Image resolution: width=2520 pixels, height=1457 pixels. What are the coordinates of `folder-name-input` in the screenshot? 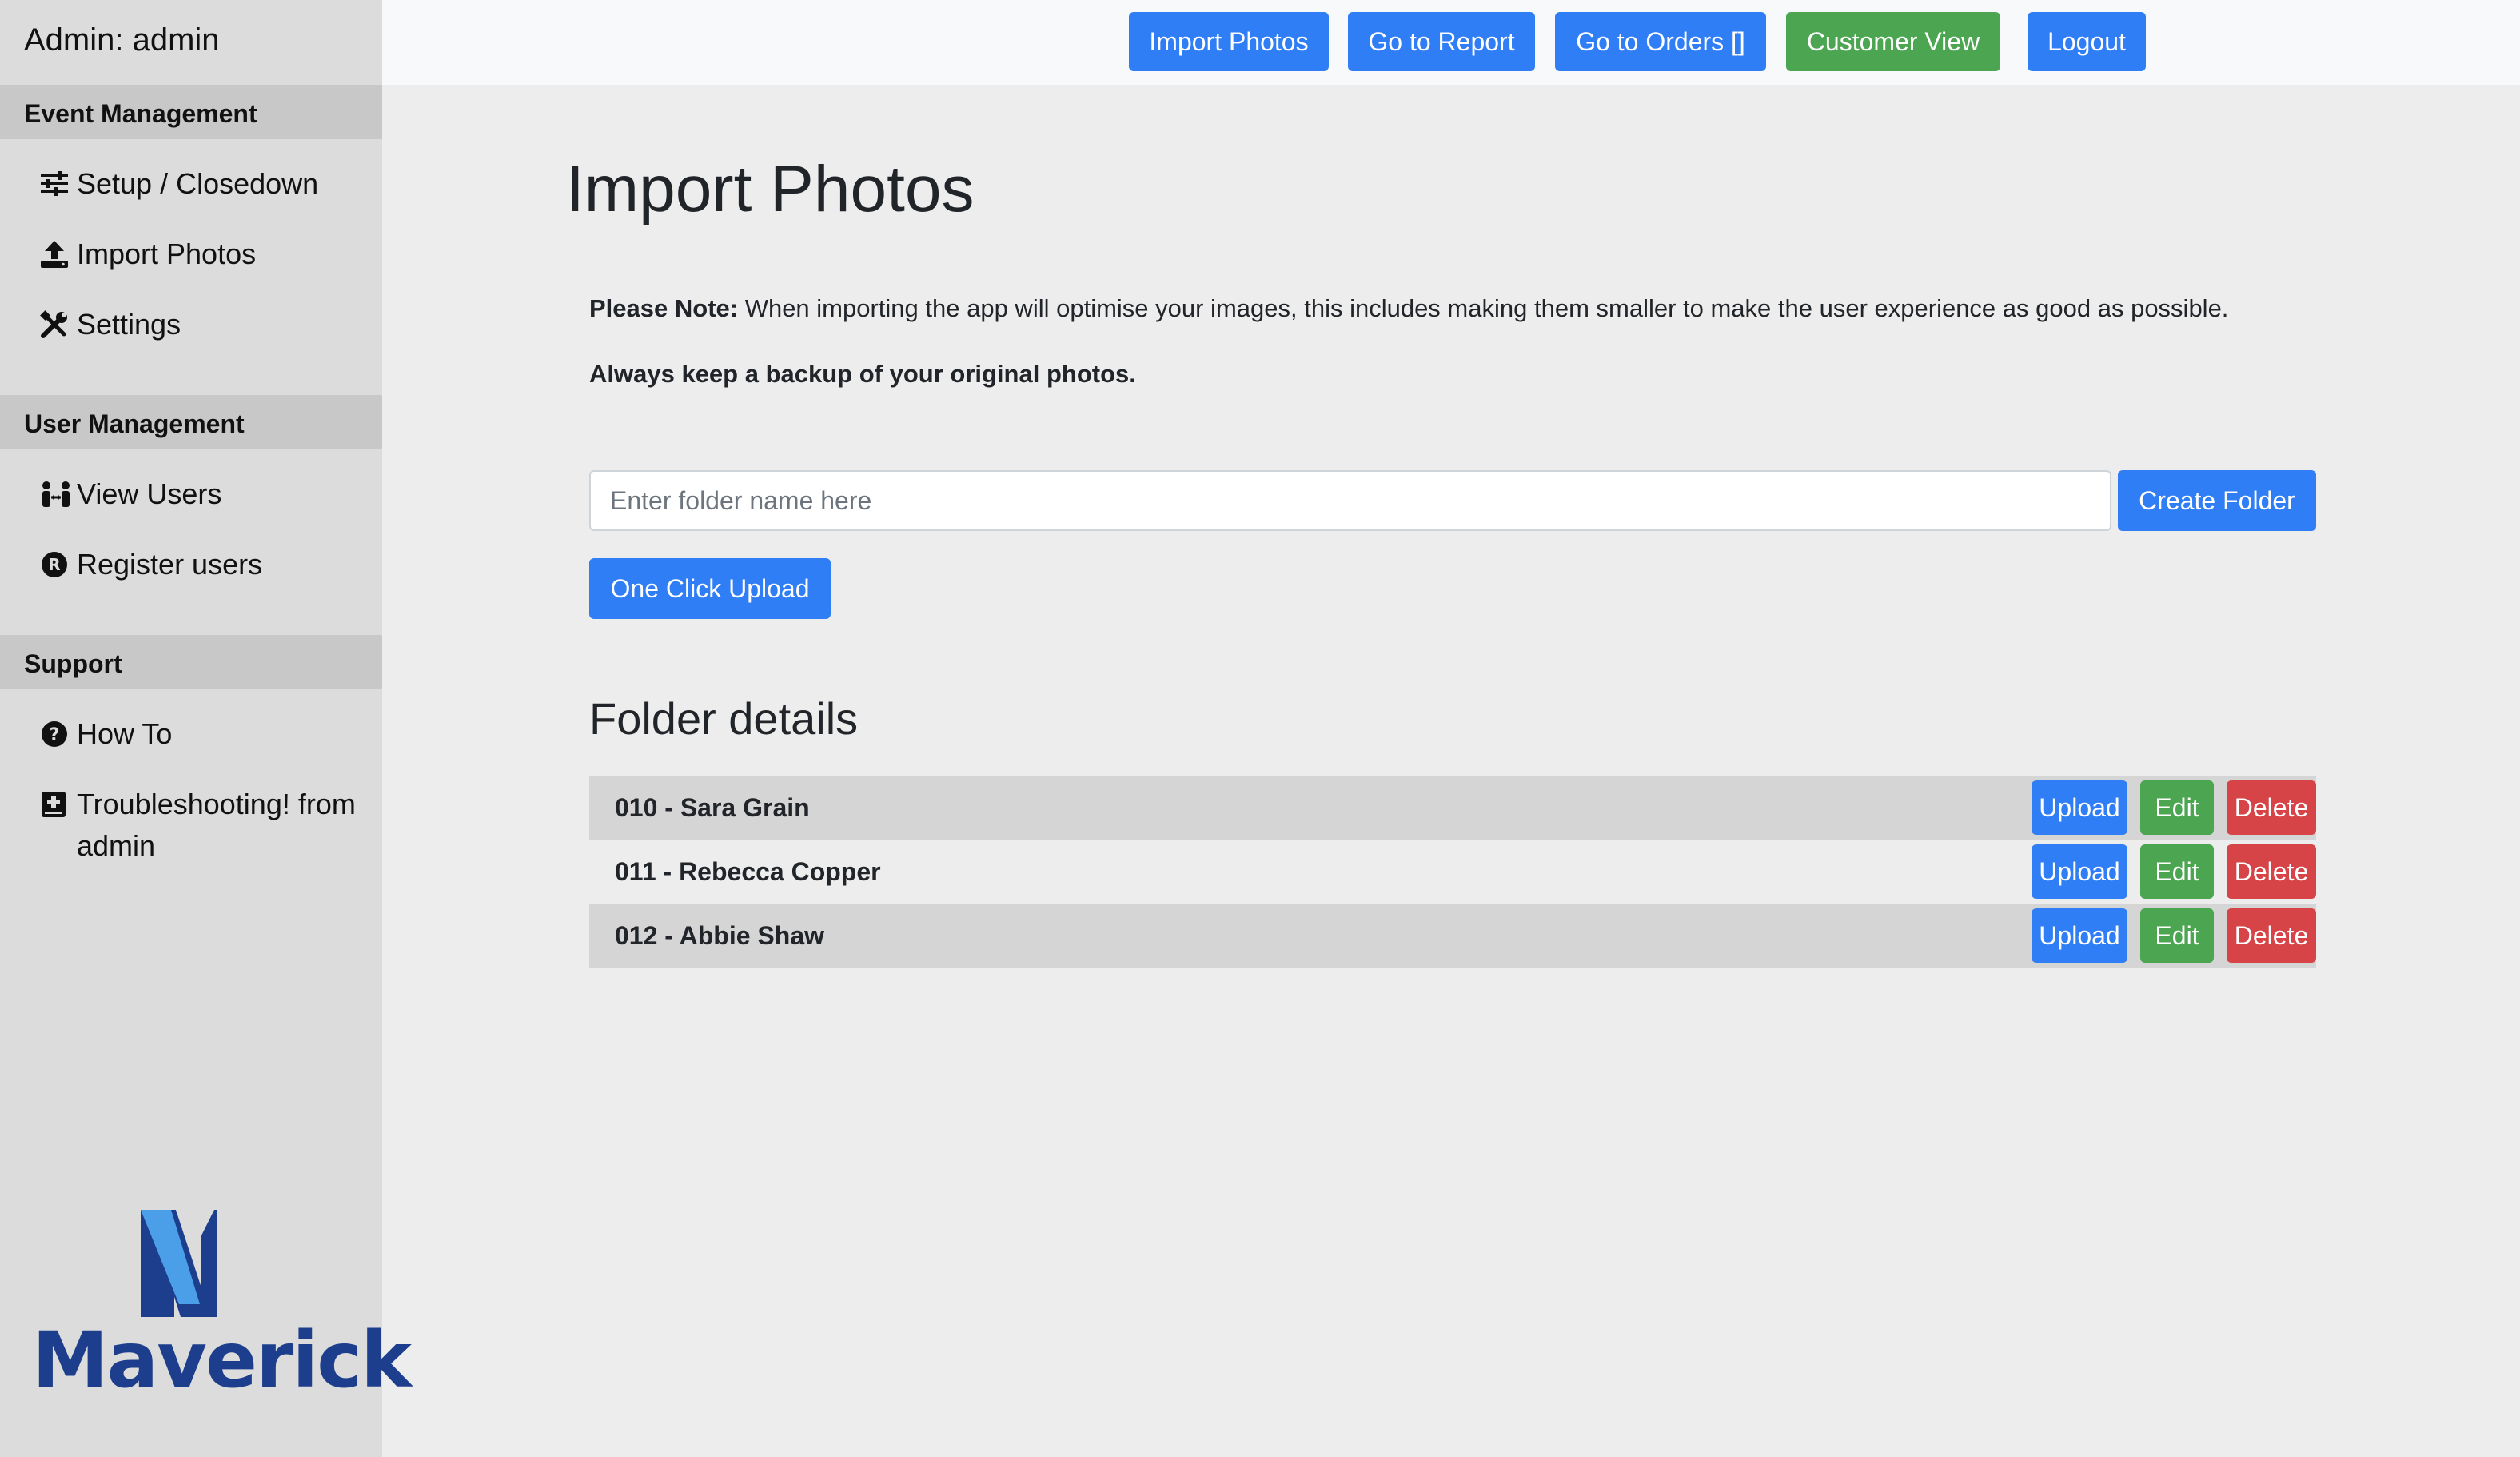 It's located at (1350, 500).